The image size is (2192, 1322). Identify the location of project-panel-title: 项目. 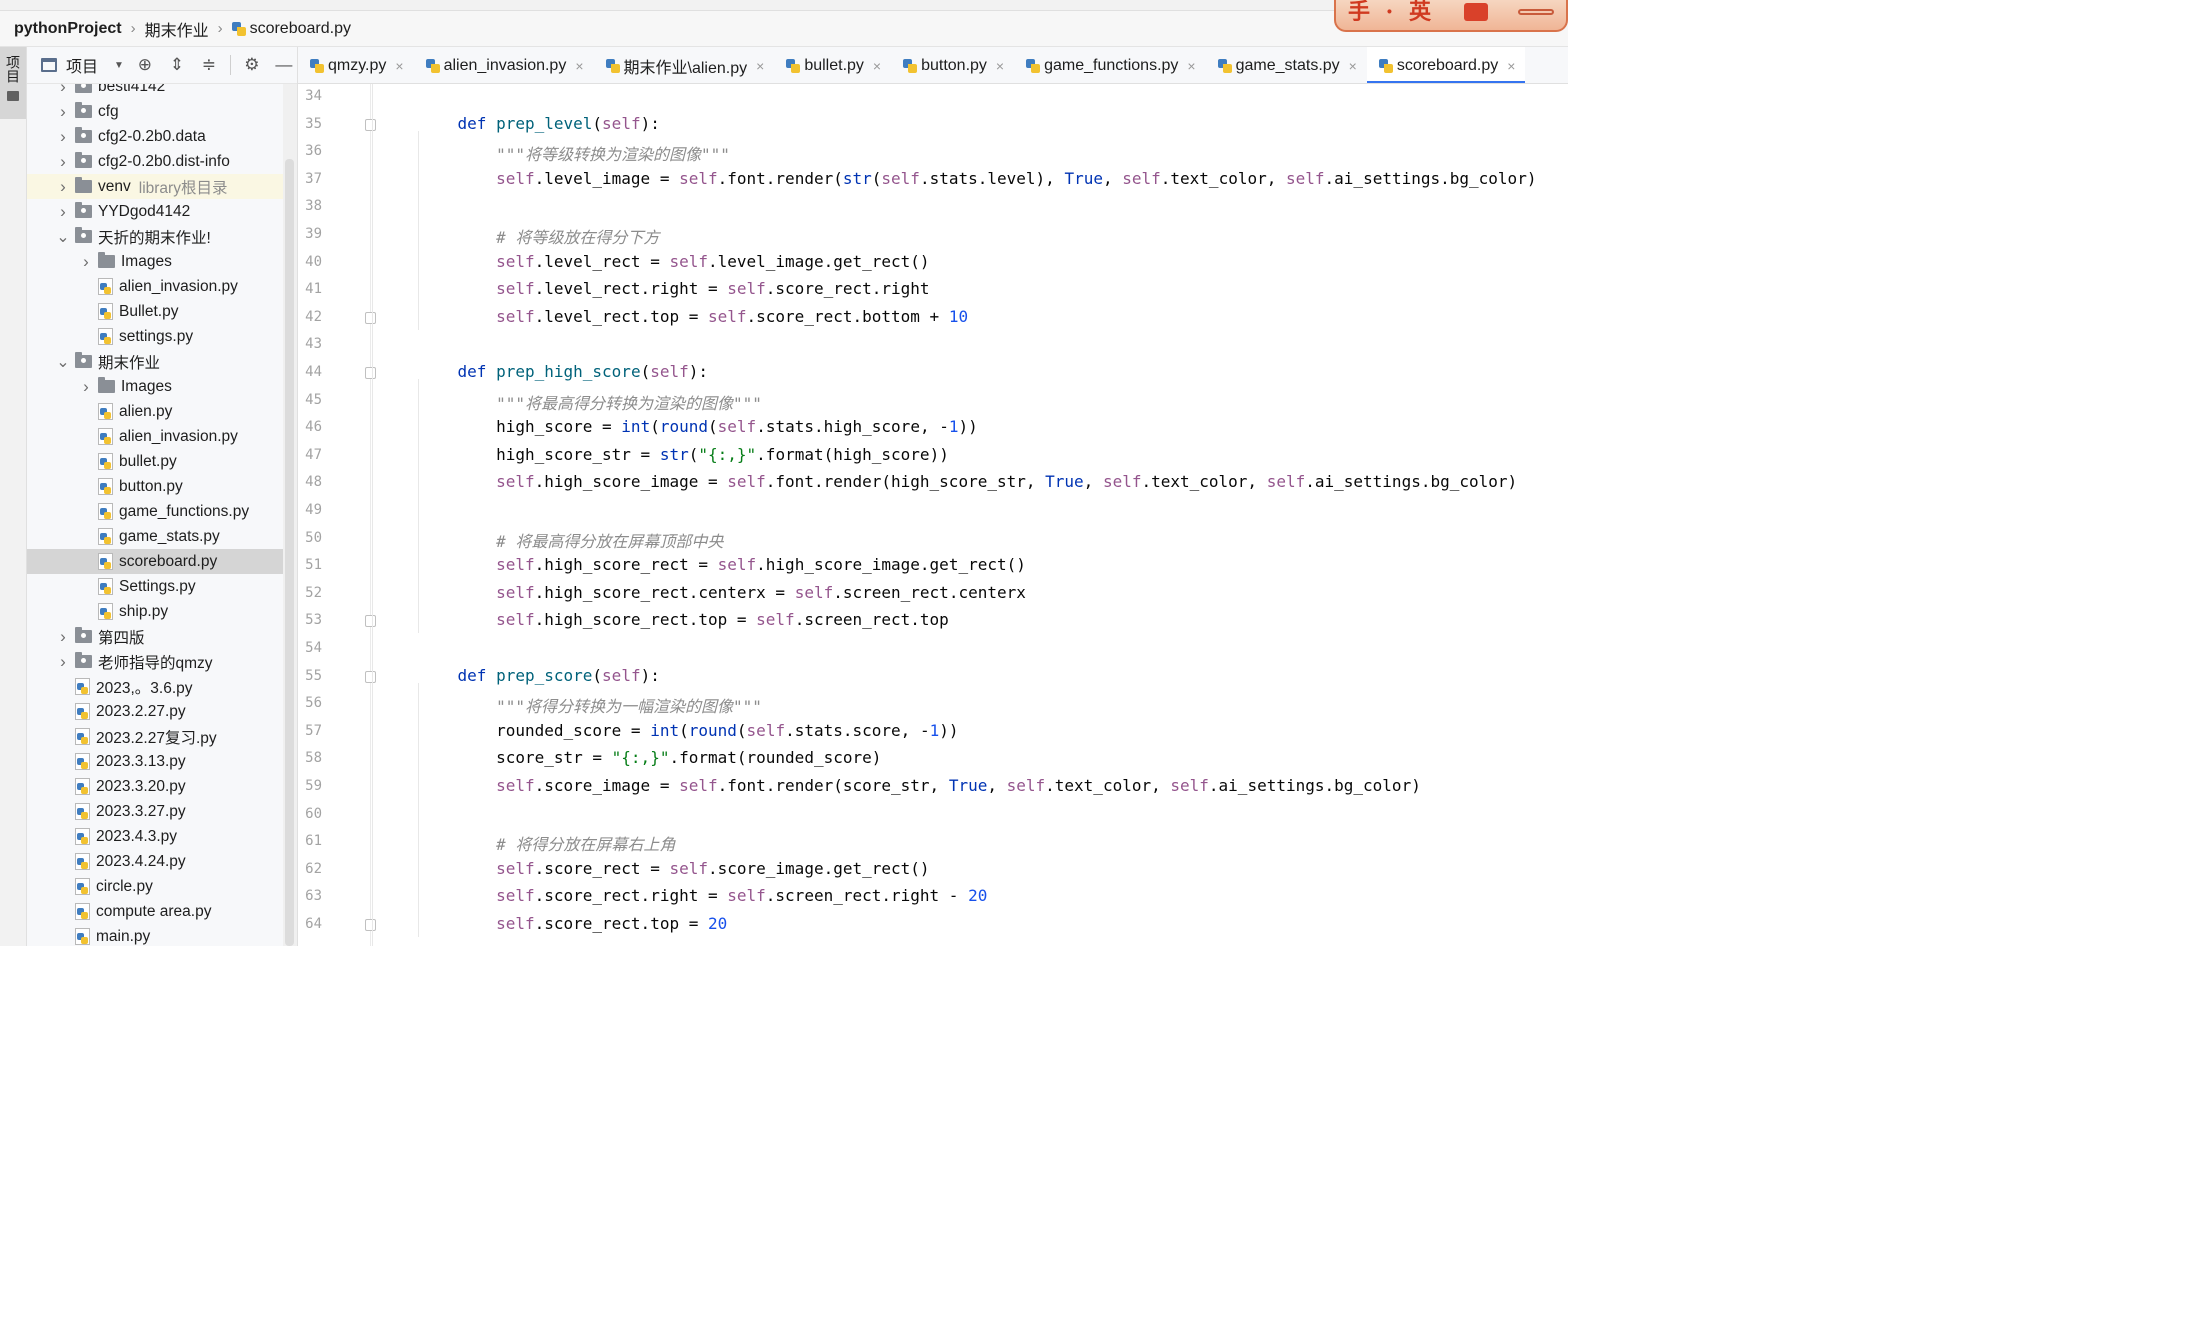
(82, 65).